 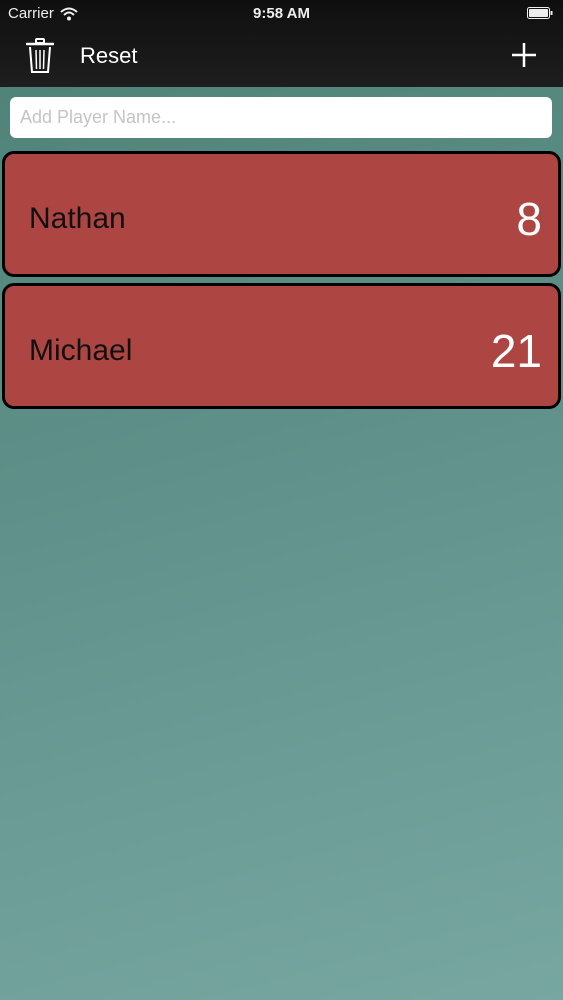 I want to click on status-time: 9:58 AM, so click(x=281, y=13).